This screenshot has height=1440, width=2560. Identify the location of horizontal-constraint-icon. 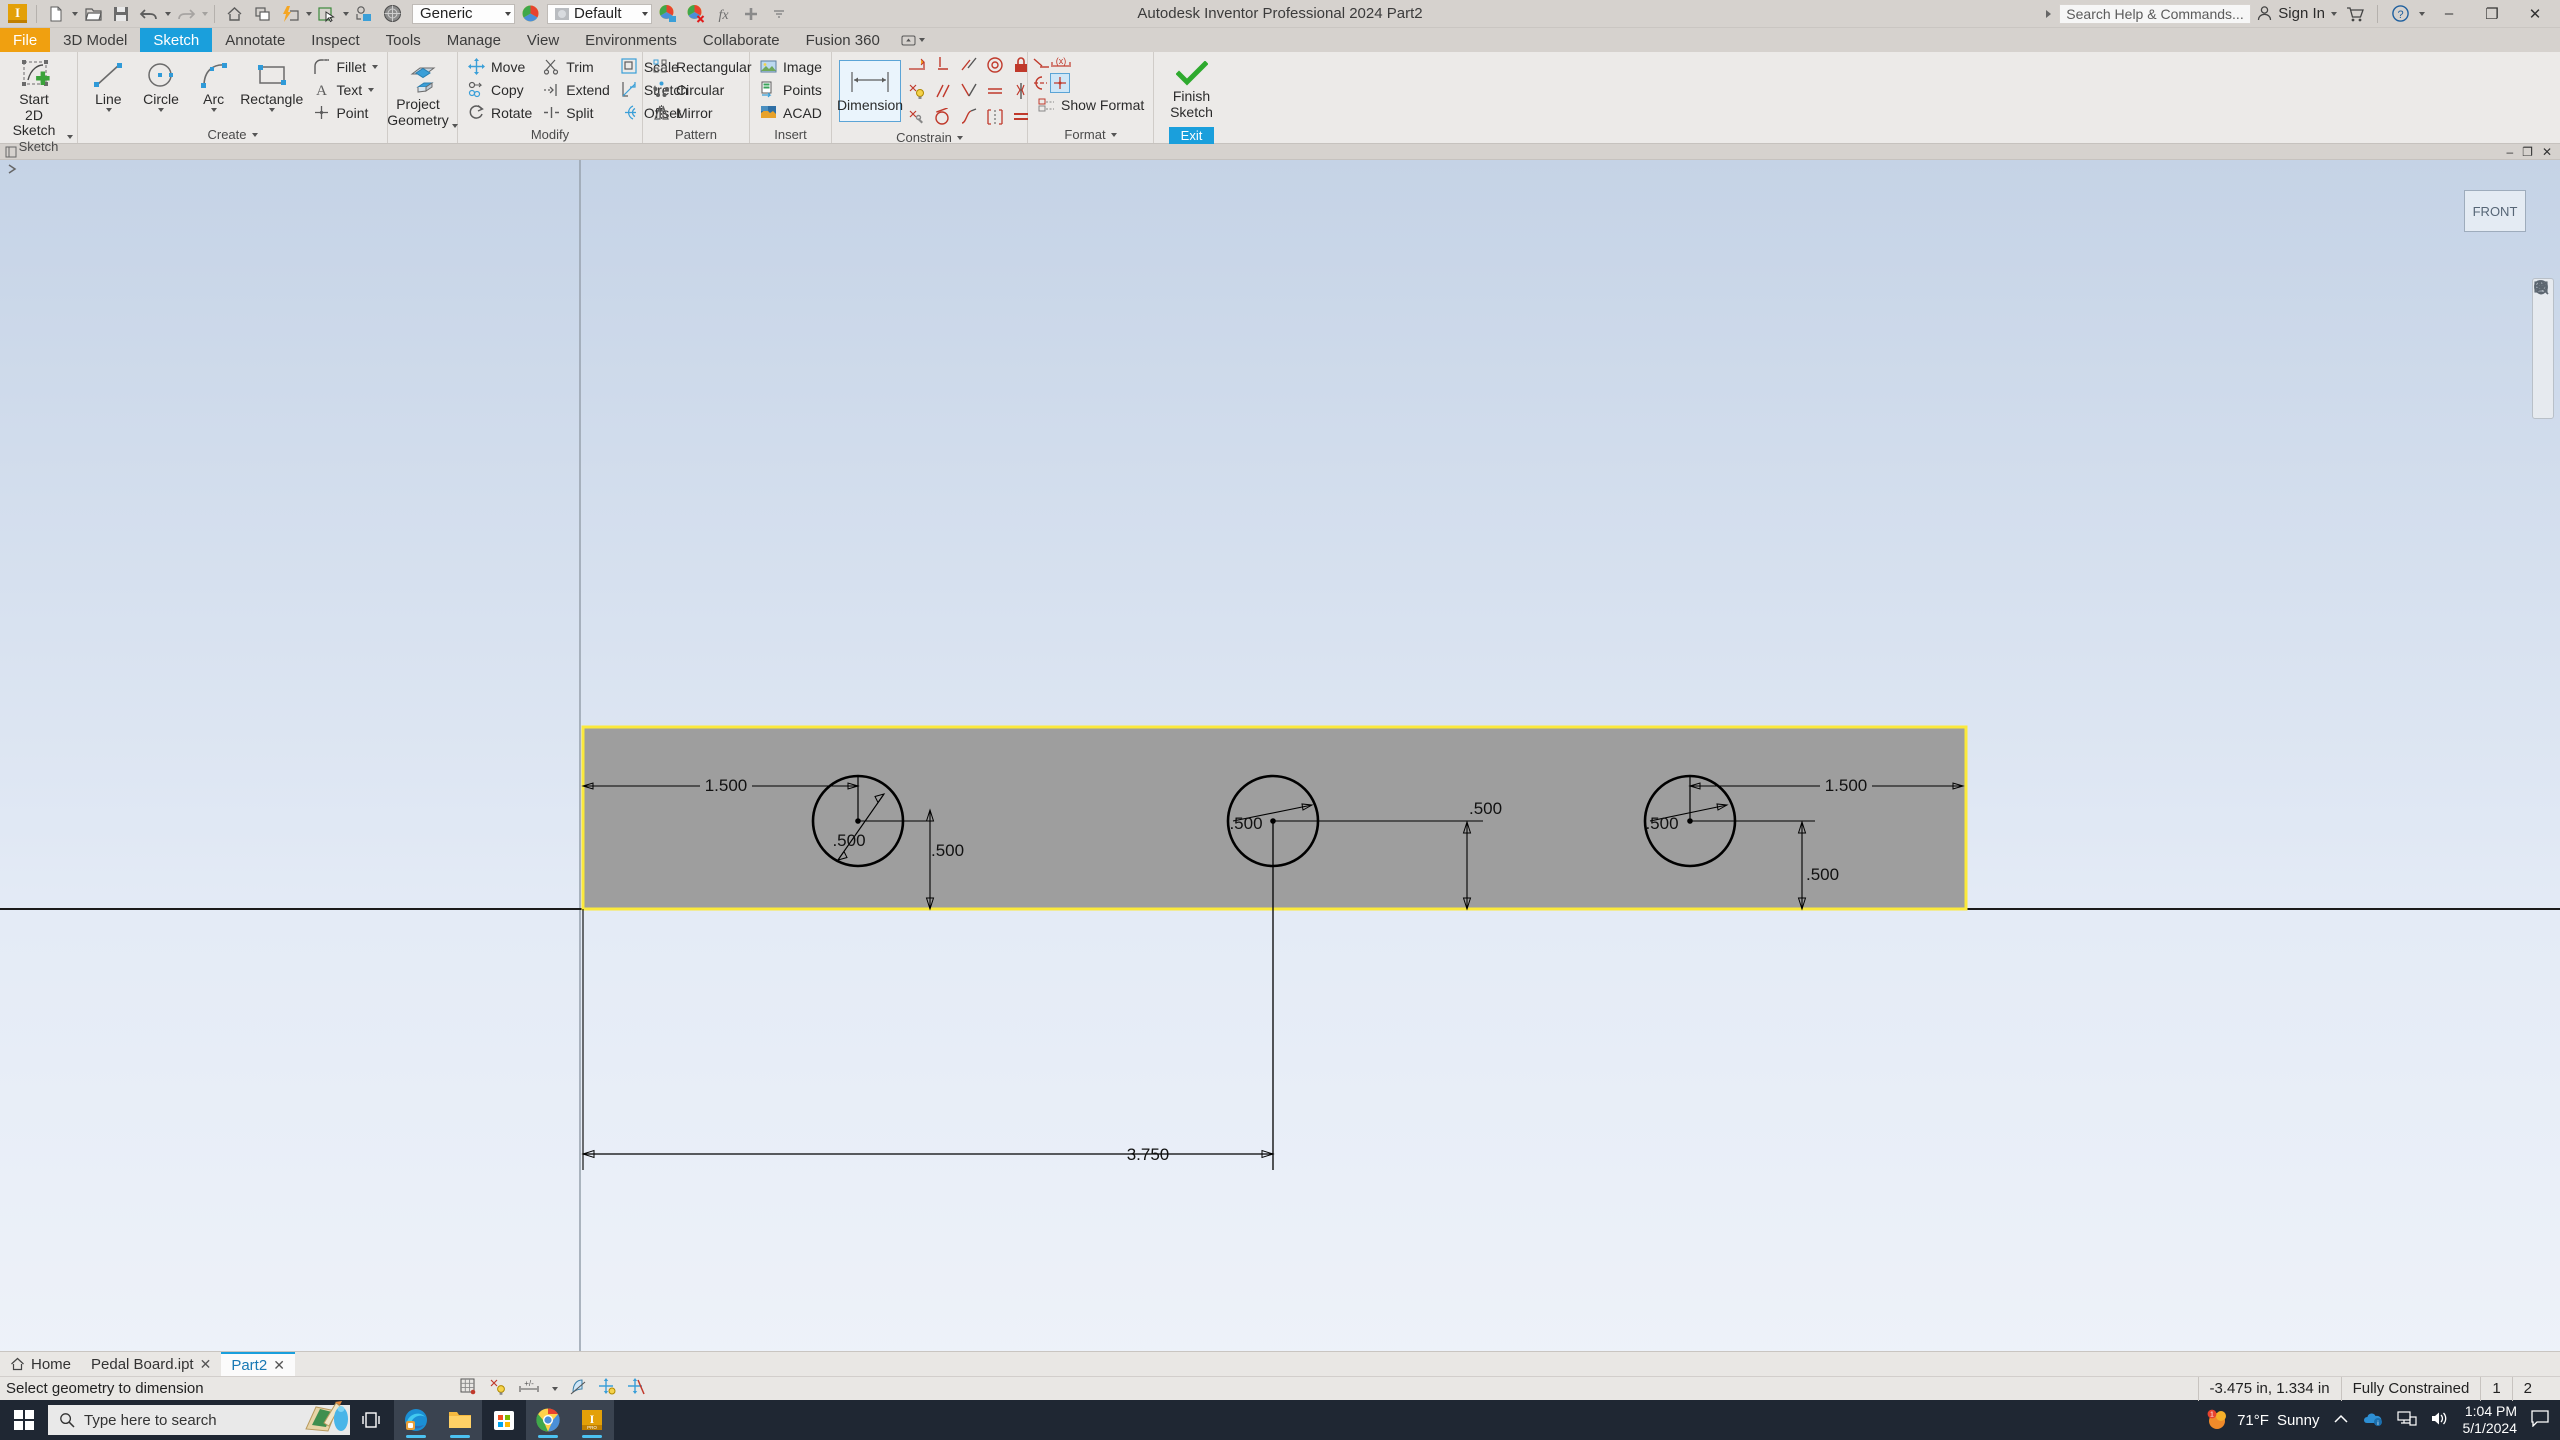
(995, 91).